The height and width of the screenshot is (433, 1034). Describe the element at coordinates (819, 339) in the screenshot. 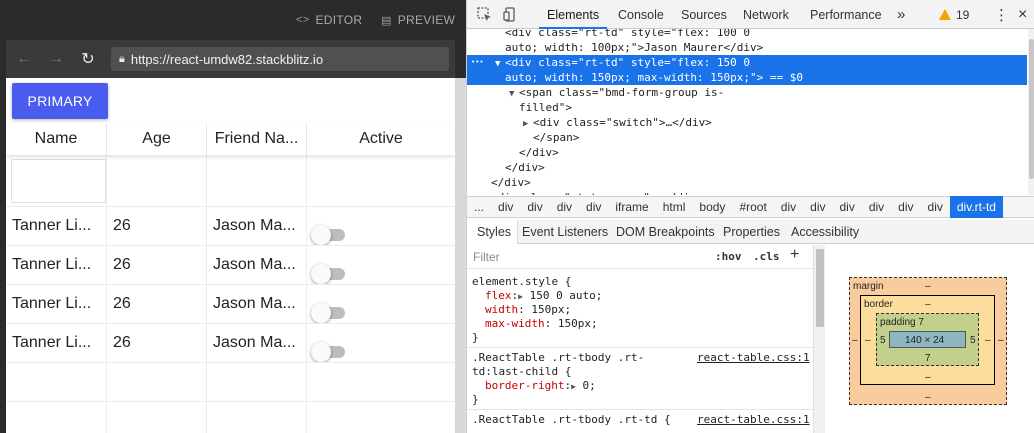

I see `styles-scrollbar` at that location.